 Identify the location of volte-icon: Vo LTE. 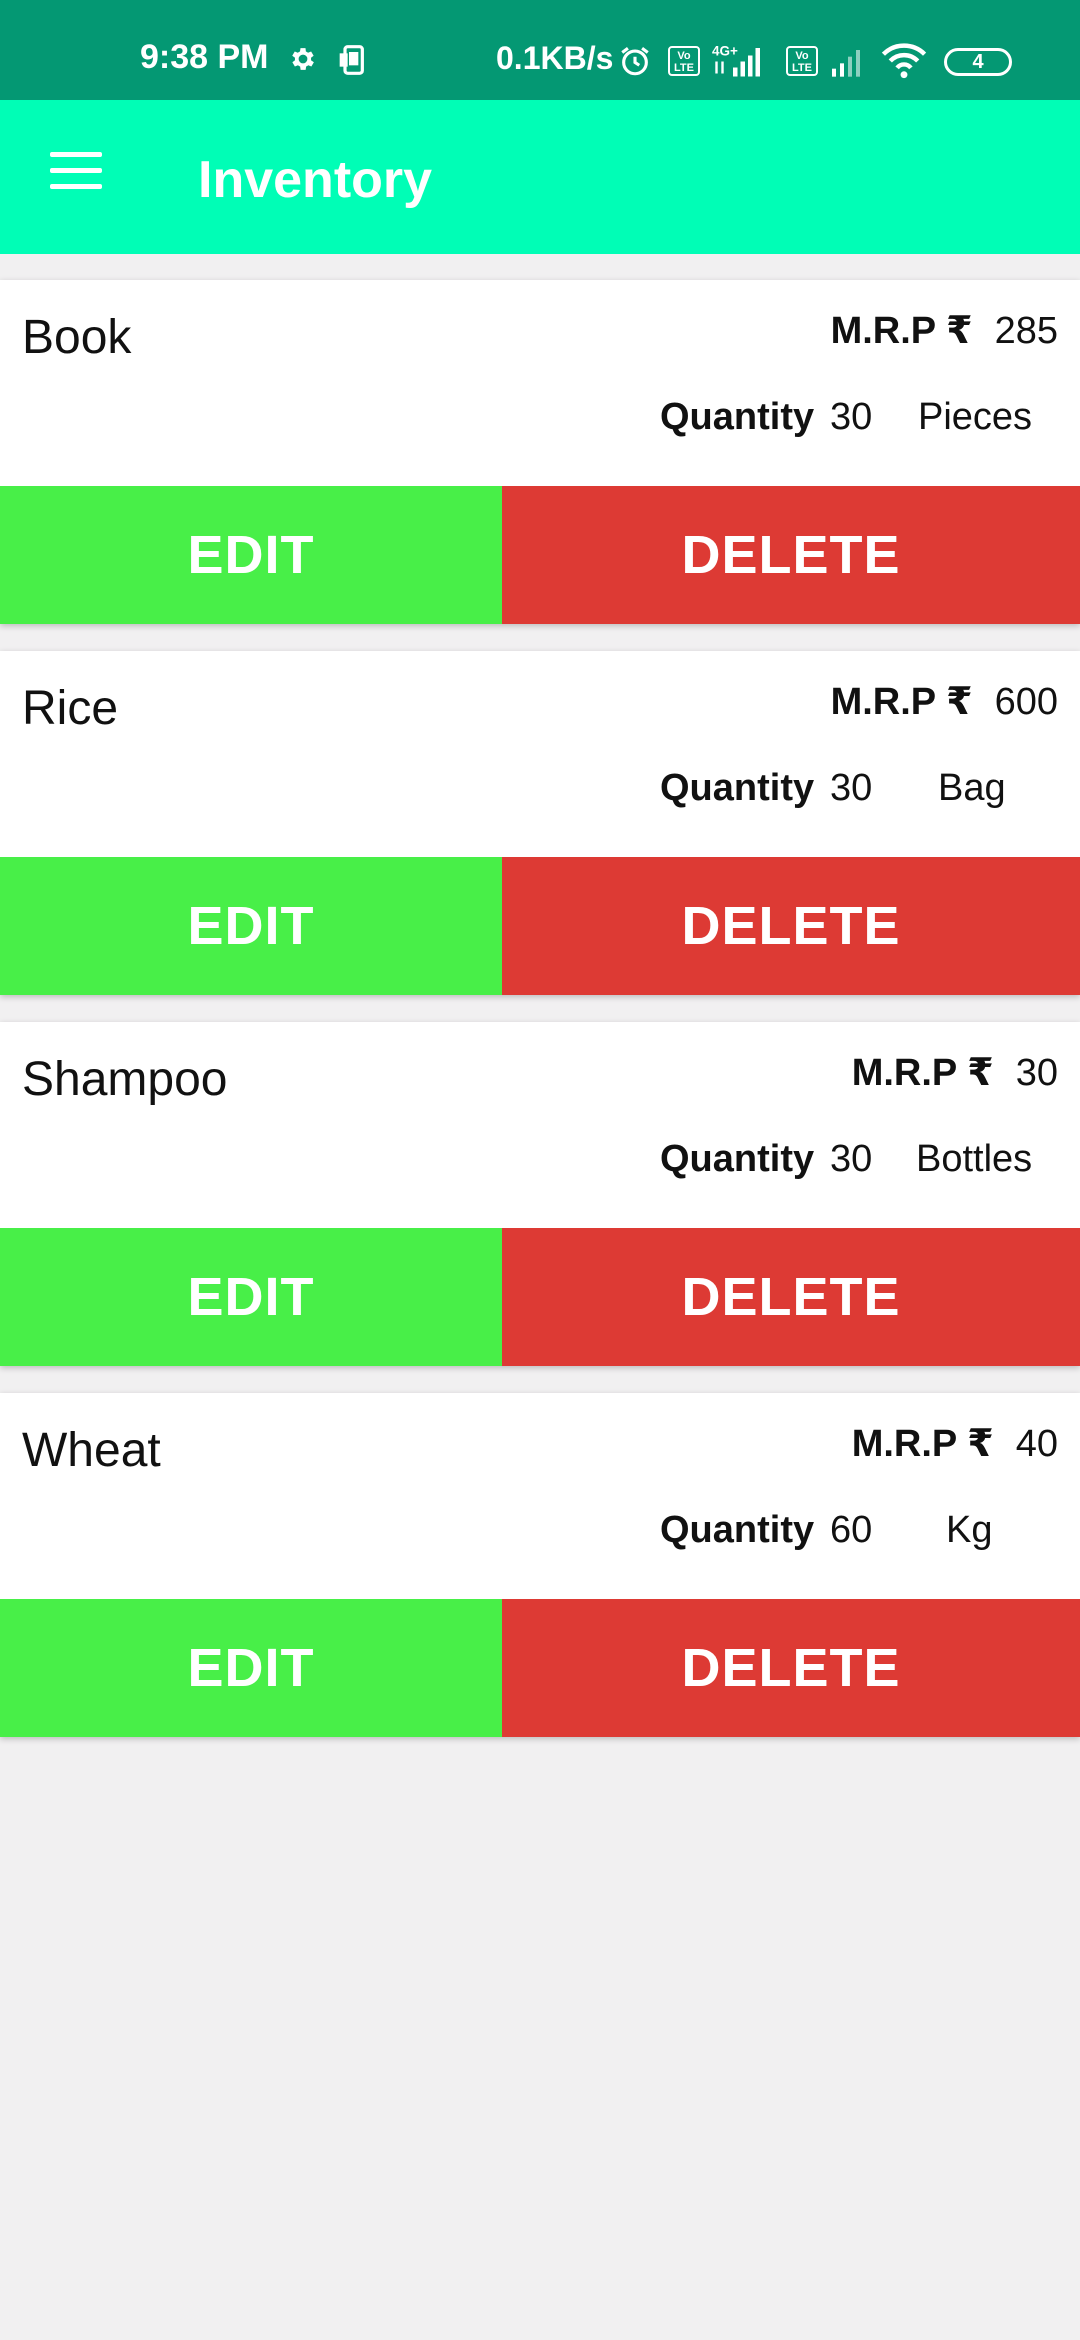
(684, 61).